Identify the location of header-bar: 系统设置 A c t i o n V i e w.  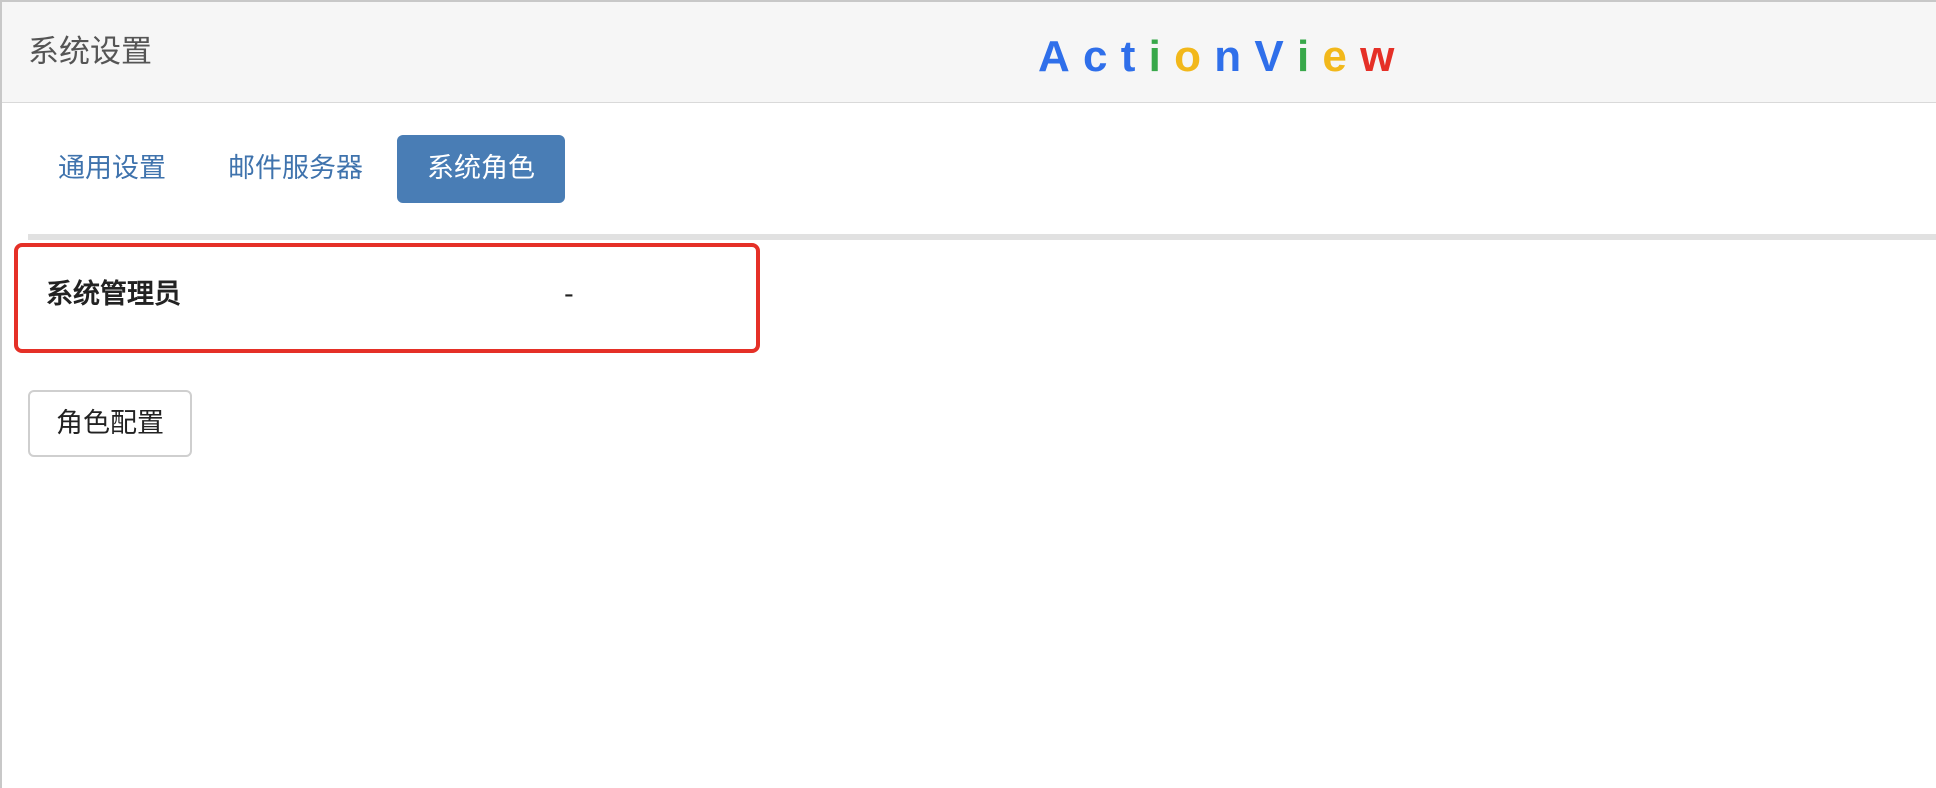
(969, 52).